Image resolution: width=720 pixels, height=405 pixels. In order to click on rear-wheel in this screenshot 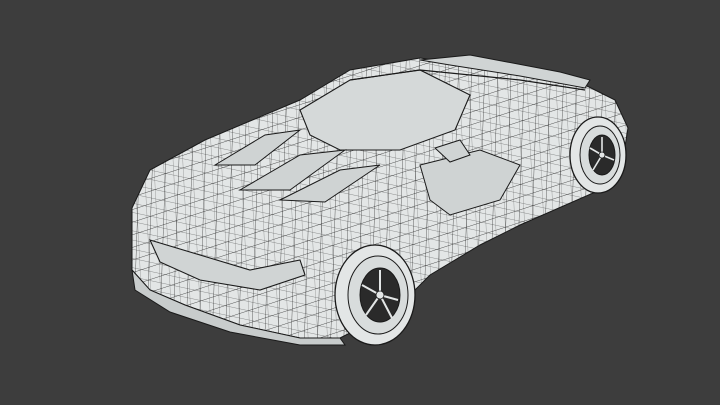, I will do `click(598, 155)`.